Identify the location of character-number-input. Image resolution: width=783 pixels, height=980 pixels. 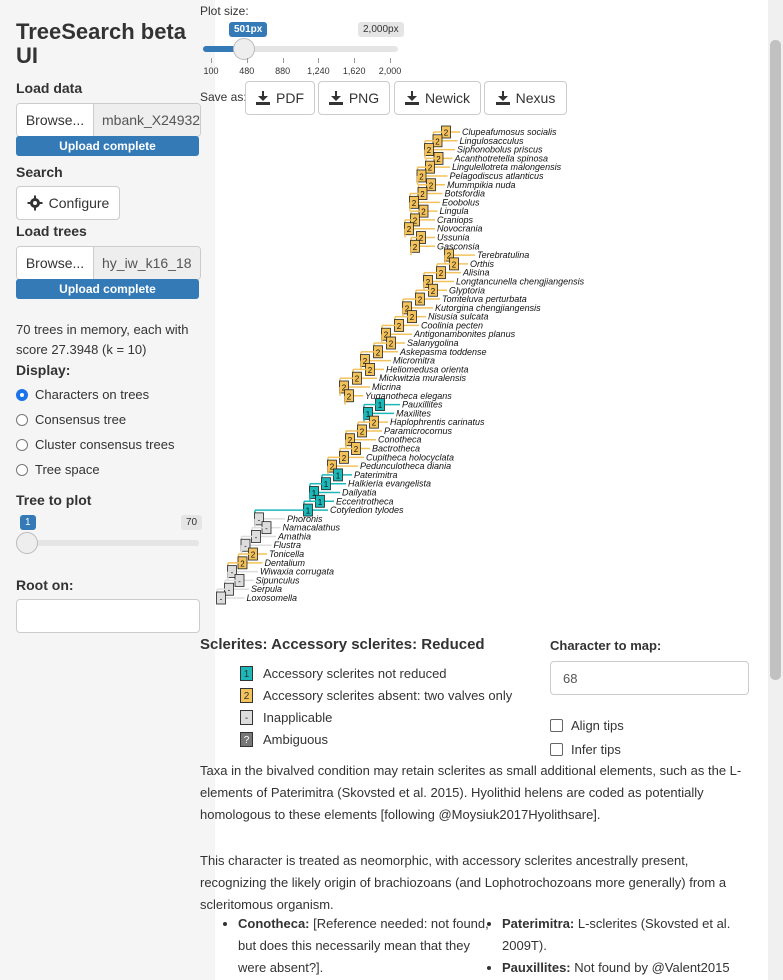
(649, 678).